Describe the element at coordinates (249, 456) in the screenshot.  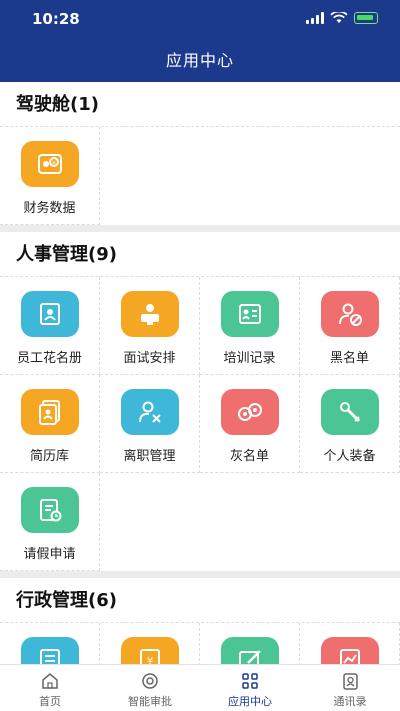
I see `app-label: 灰名单` at that location.